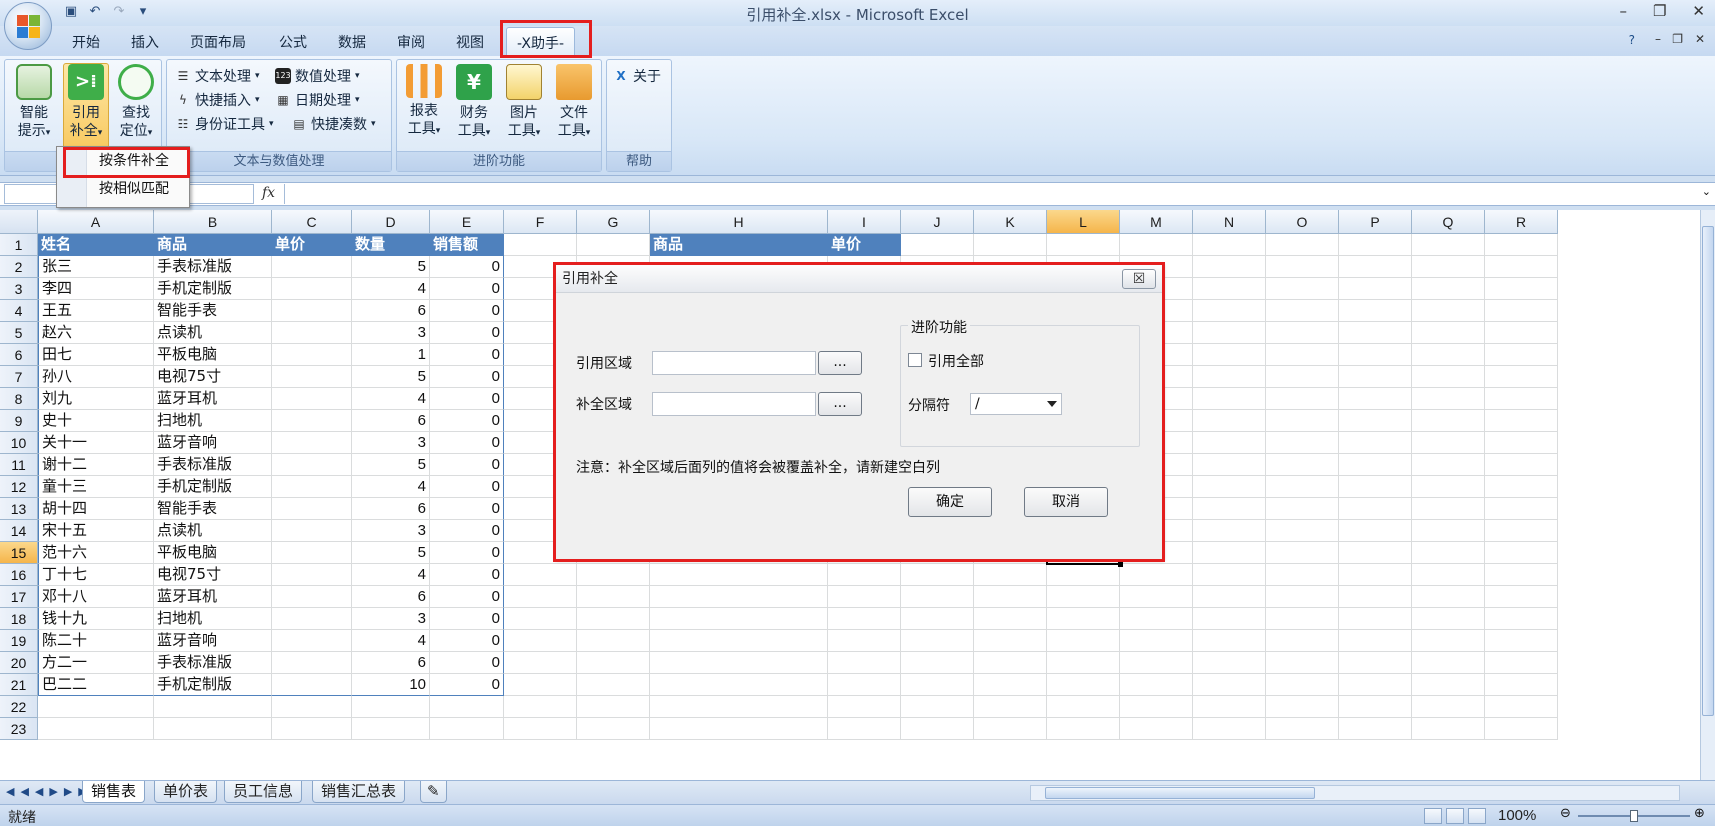  I want to click on cell-i23, so click(864, 729).